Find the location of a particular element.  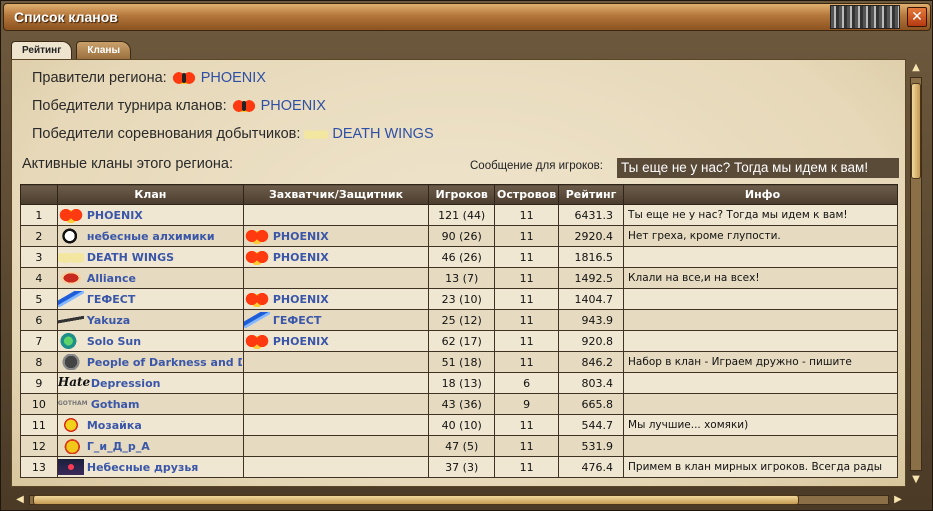

row-number: 5 is located at coordinates (39, 299).